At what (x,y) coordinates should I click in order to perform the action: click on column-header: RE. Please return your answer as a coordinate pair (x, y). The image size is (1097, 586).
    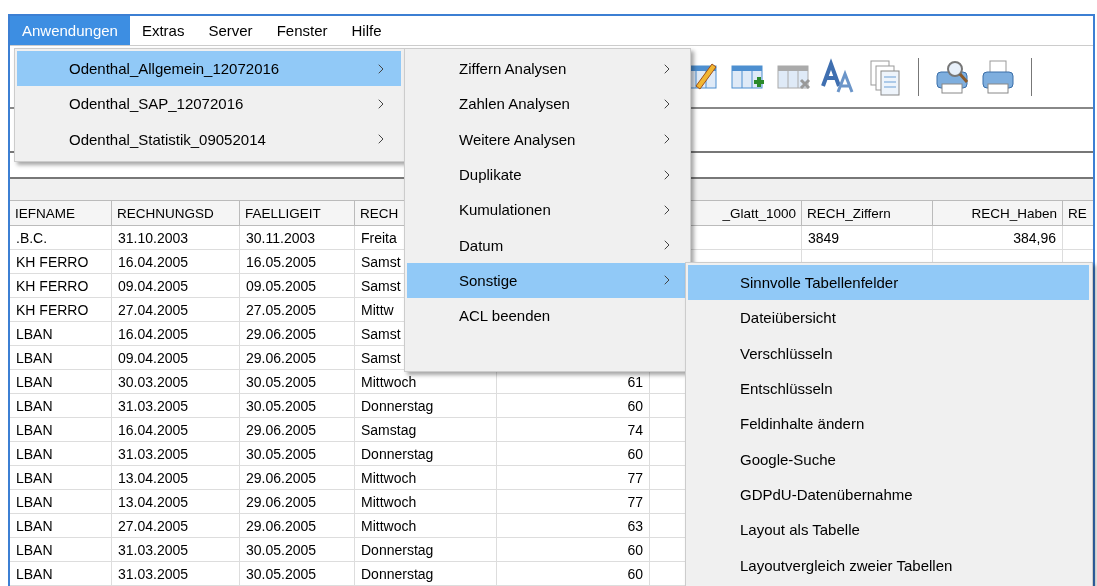
    Looking at the image, I should click on (1078, 213).